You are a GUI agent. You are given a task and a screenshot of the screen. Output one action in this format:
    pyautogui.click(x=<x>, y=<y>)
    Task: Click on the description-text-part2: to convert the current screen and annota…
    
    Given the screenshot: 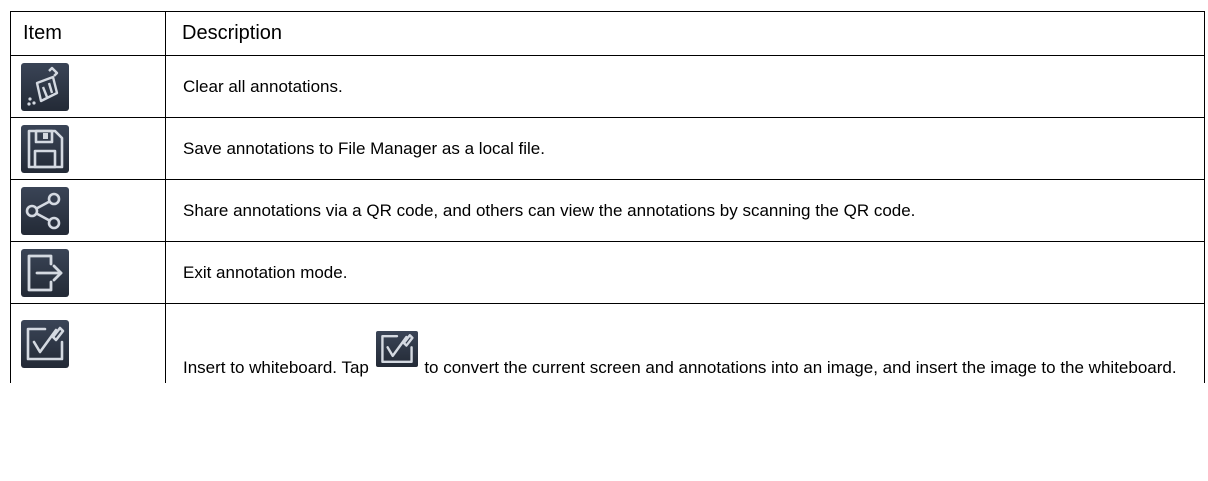 What is the action you would take?
    pyautogui.click(x=800, y=367)
    